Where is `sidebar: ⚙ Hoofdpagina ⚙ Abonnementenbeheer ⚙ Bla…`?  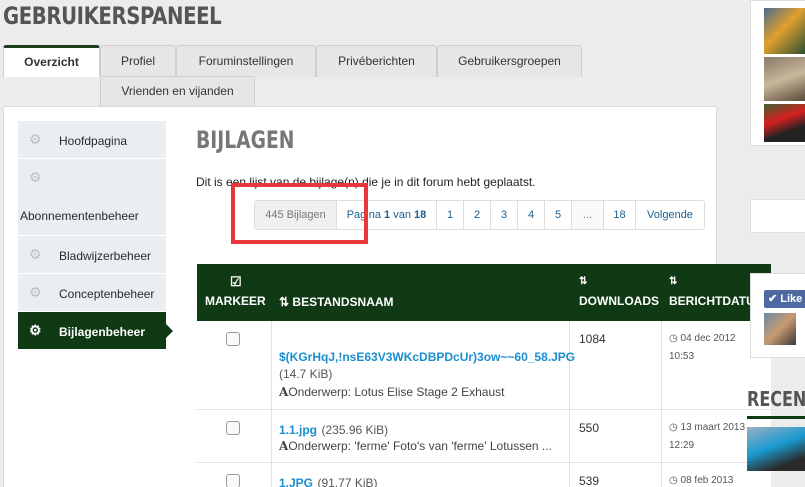 sidebar: ⚙ Hoofdpagina ⚙ Abonnementenbeheer ⚙ Bla… is located at coordinates (95, 235).